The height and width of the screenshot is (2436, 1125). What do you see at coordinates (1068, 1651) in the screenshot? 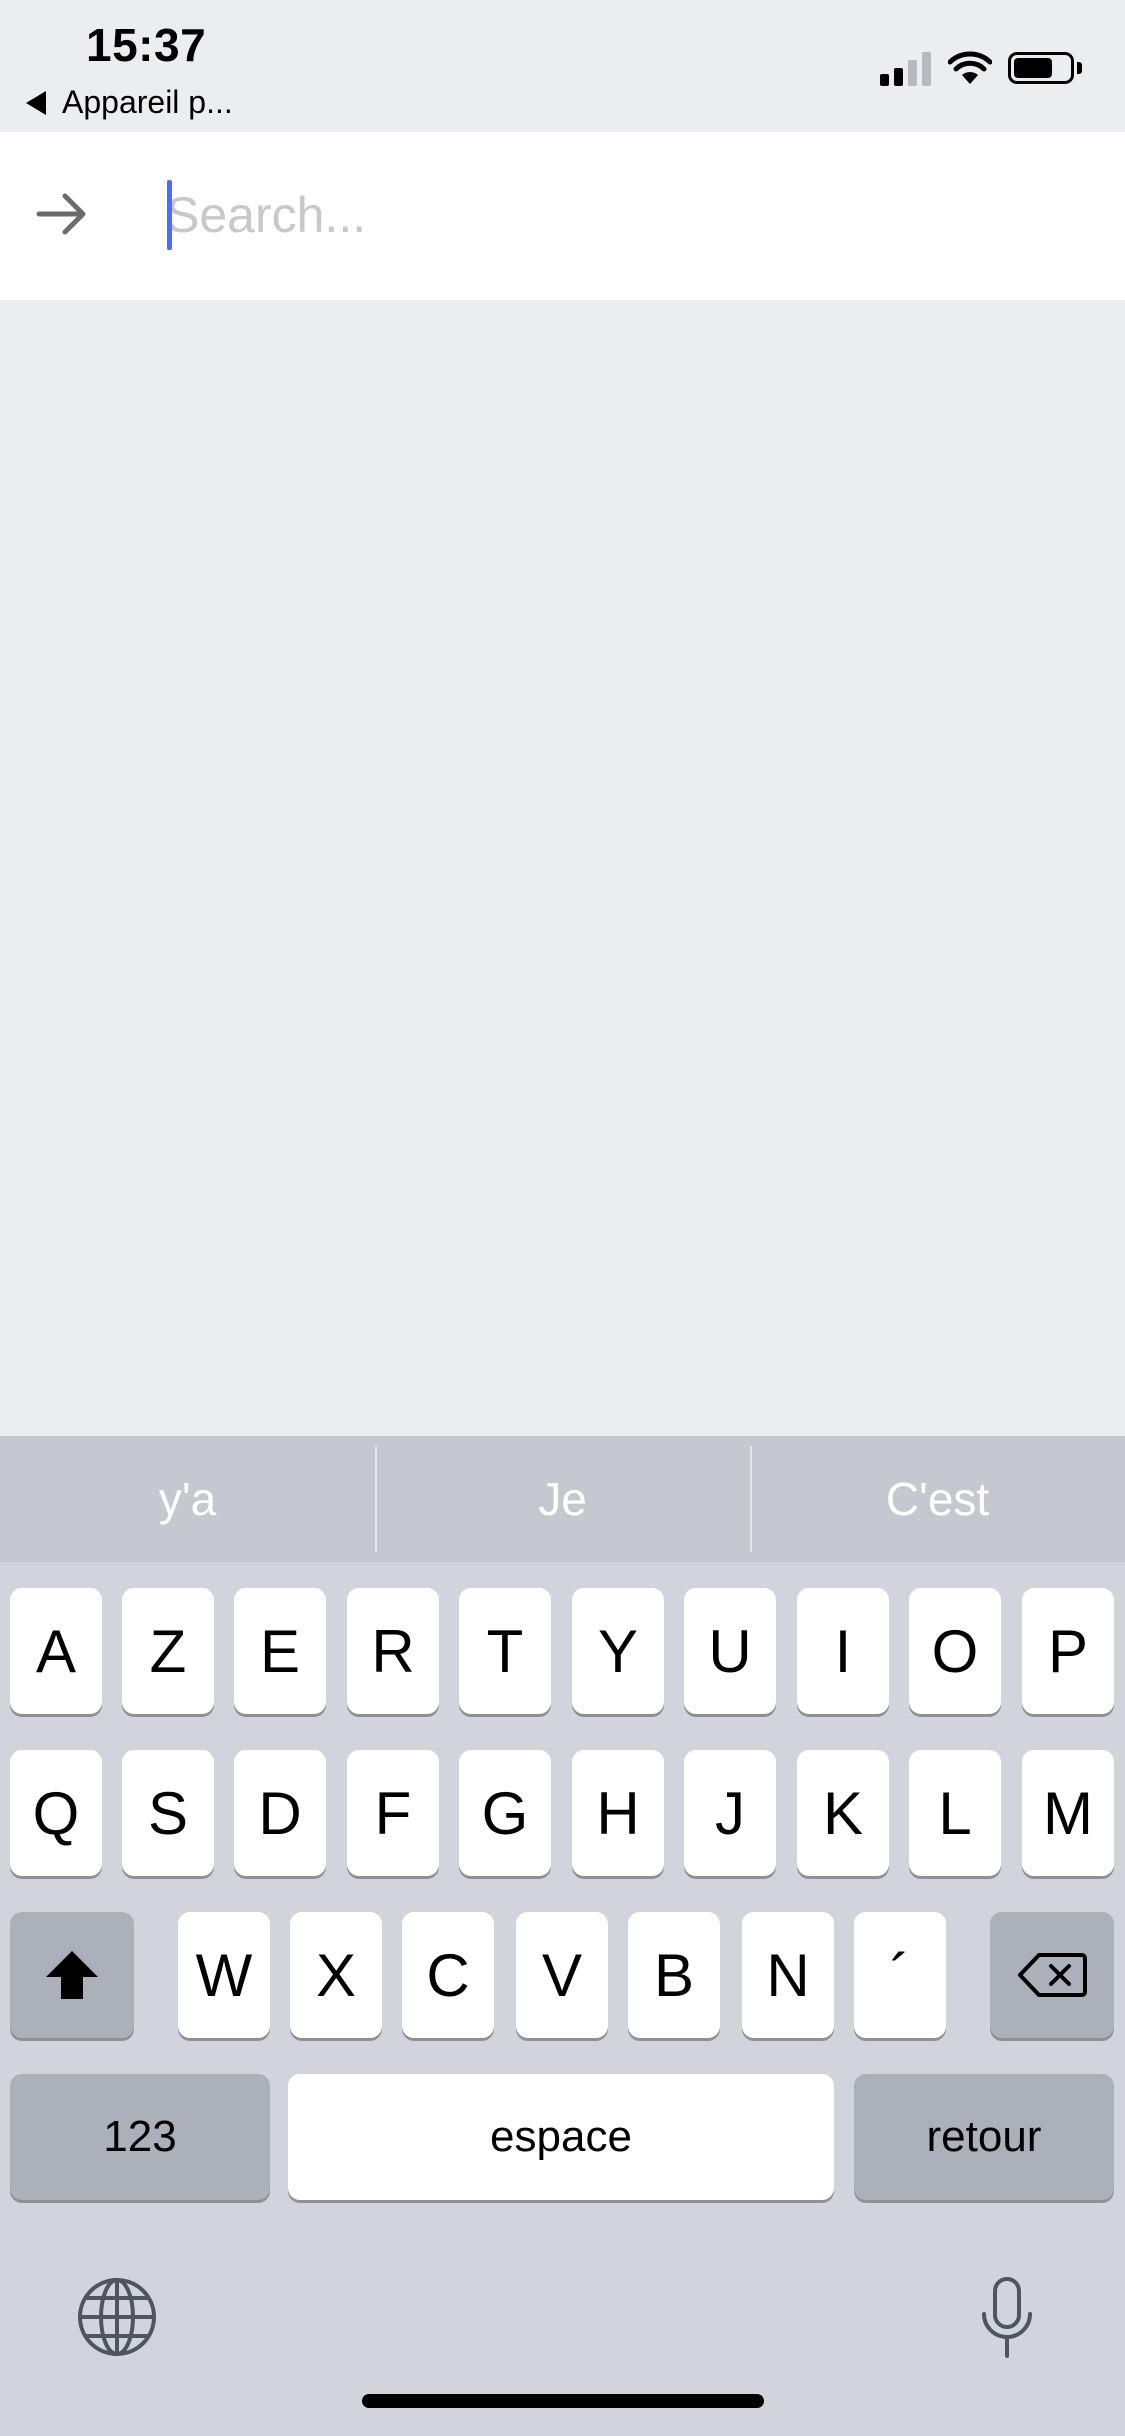
I see `key-p: P` at bounding box center [1068, 1651].